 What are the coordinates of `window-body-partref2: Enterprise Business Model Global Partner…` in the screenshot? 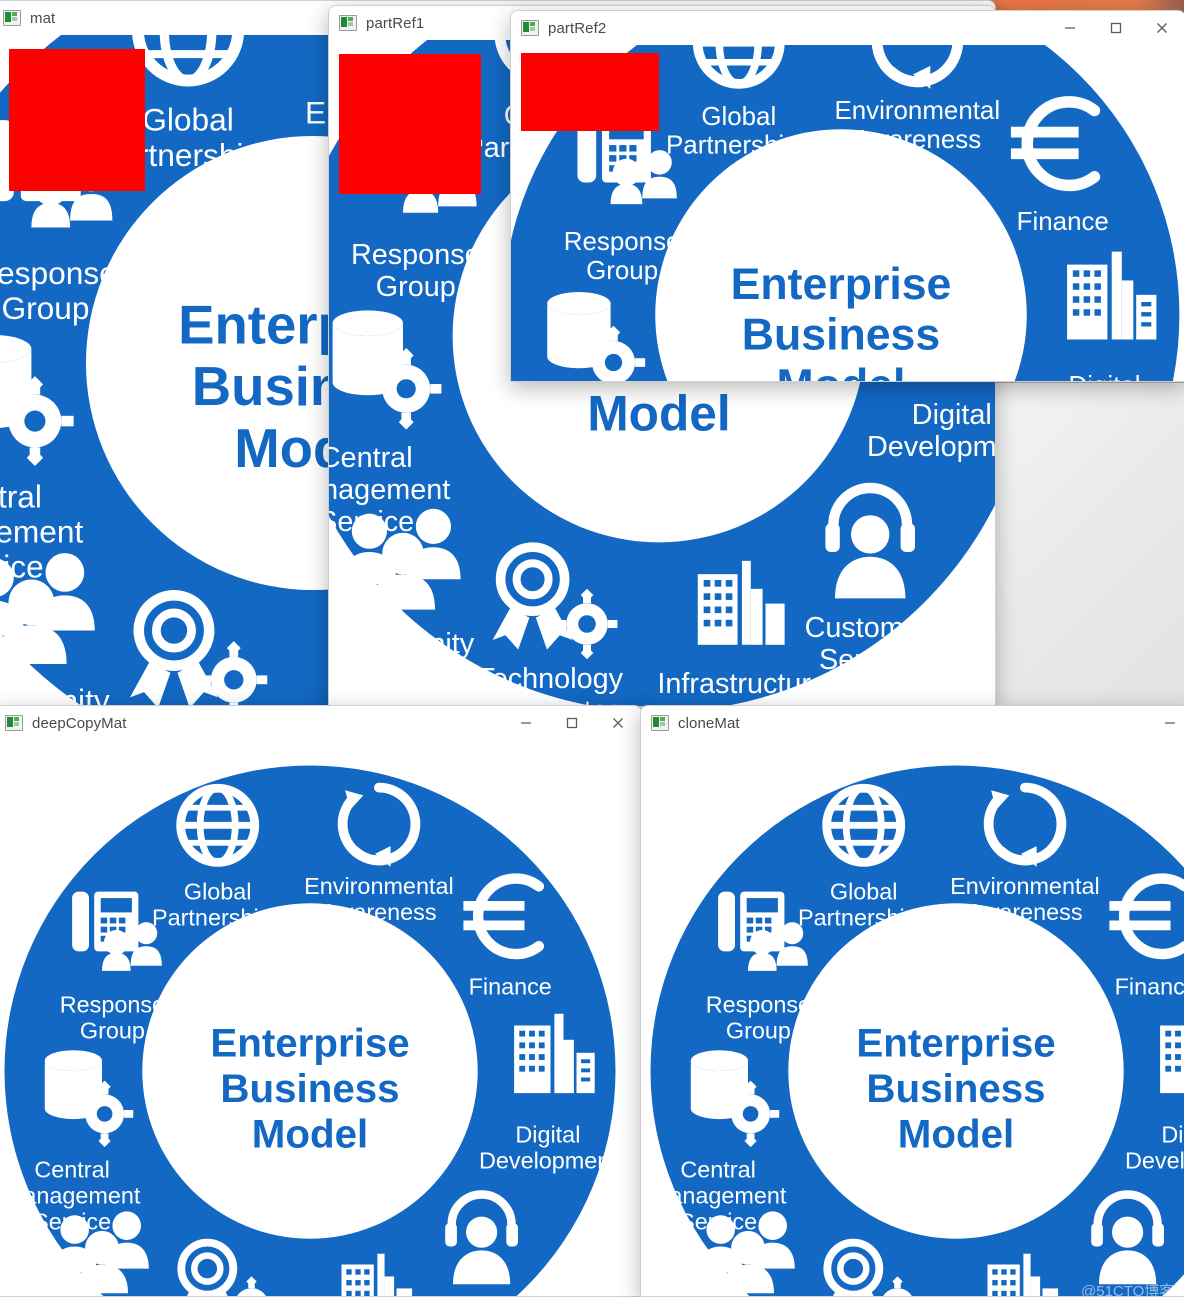 It's located at (847, 213).